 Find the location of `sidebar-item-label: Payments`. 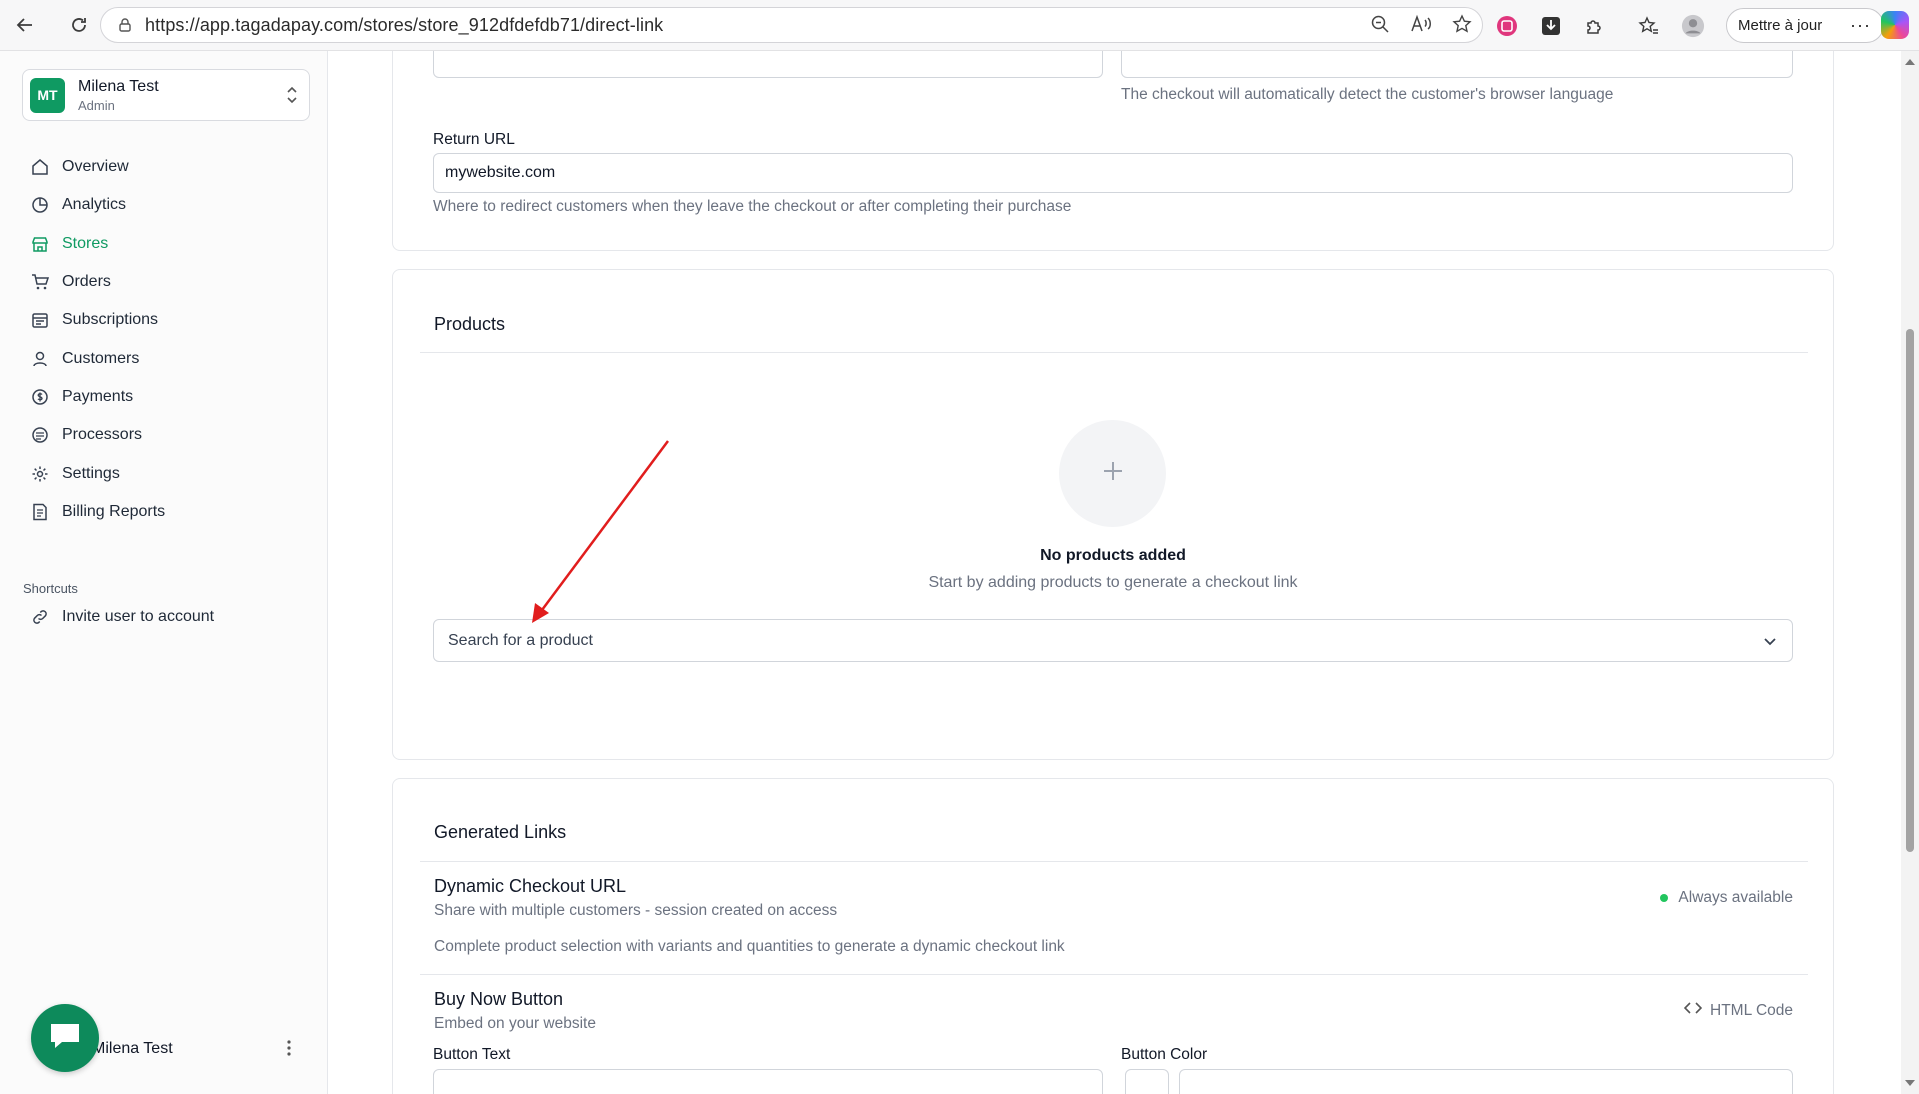

sidebar-item-label: Payments is located at coordinates (98, 396).